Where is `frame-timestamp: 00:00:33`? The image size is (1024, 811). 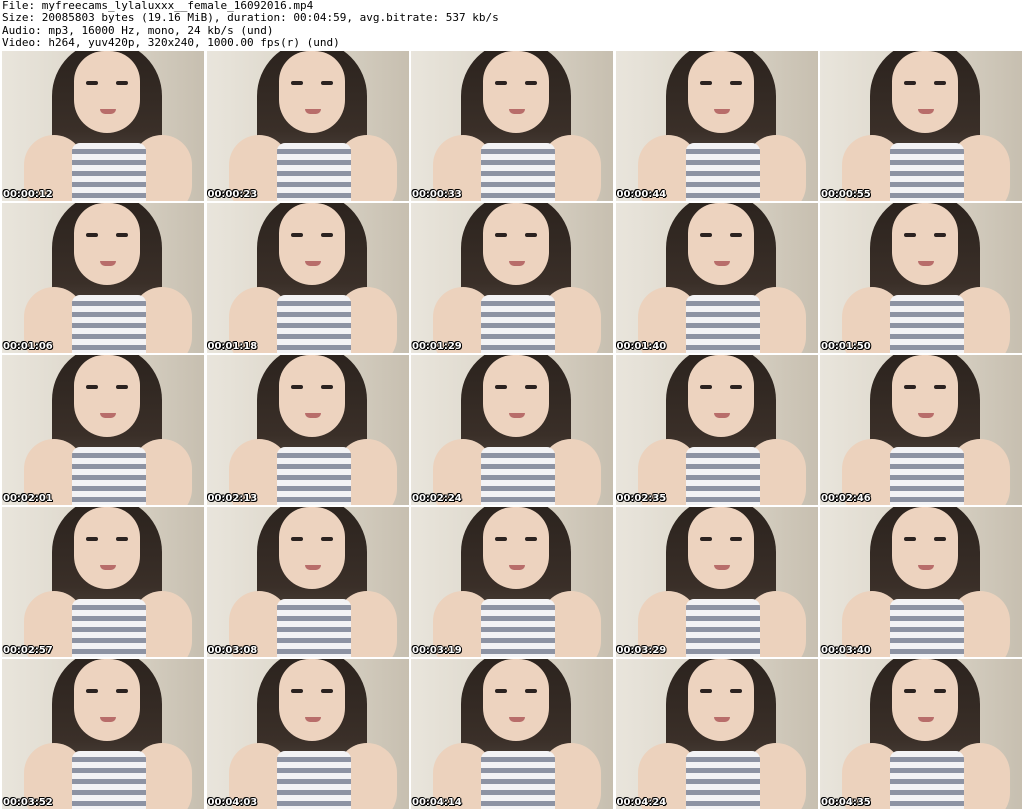 frame-timestamp: 00:00:33 is located at coordinates (437, 194).